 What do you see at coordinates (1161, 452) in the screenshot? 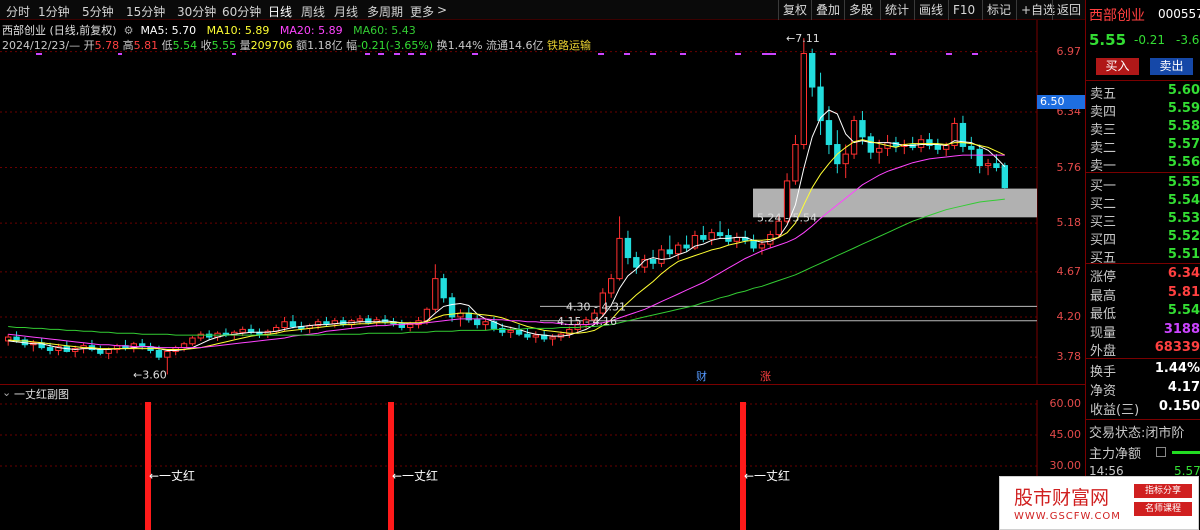
I see `checkbox-icon` at bounding box center [1161, 452].